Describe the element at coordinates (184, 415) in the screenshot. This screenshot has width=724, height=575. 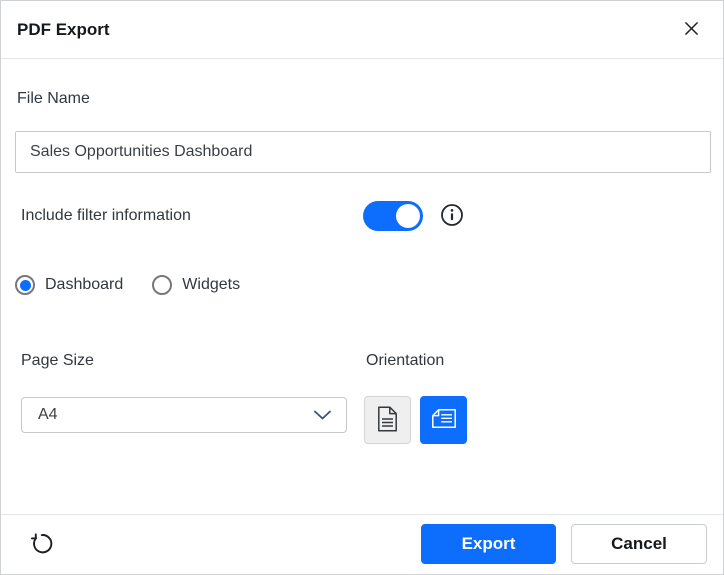
I see `page-size-dropdown: A4` at that location.